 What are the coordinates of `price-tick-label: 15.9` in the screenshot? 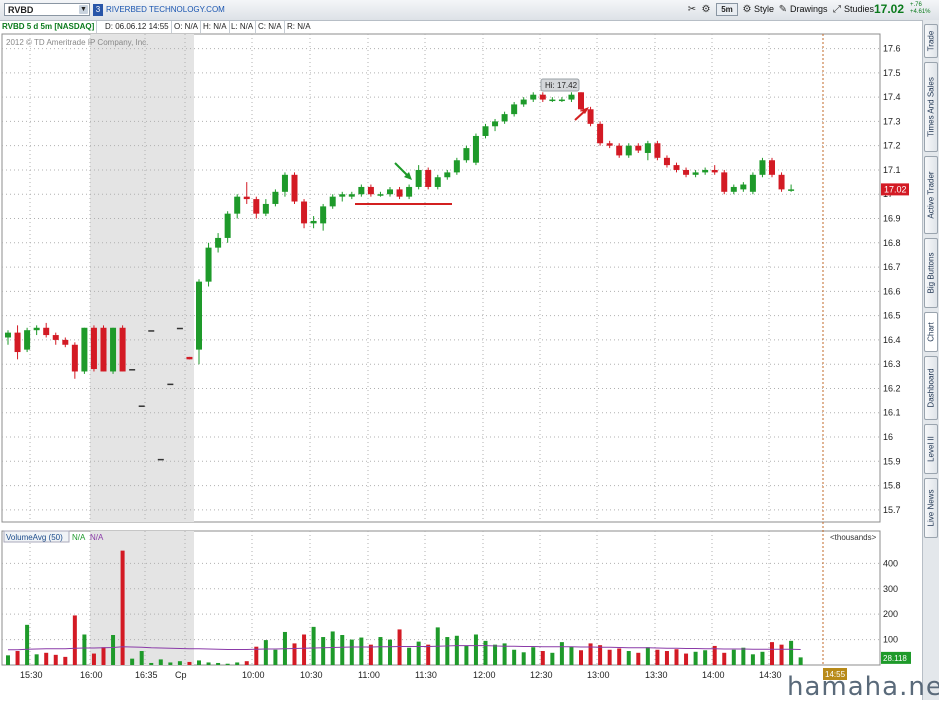 It's located at (892, 461).